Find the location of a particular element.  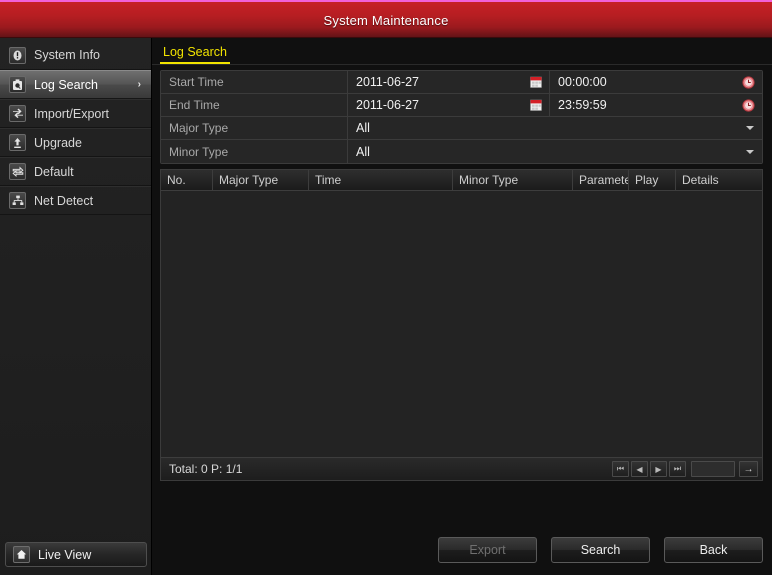

end-date-field: 2011-06-27 is located at coordinates (449, 105).